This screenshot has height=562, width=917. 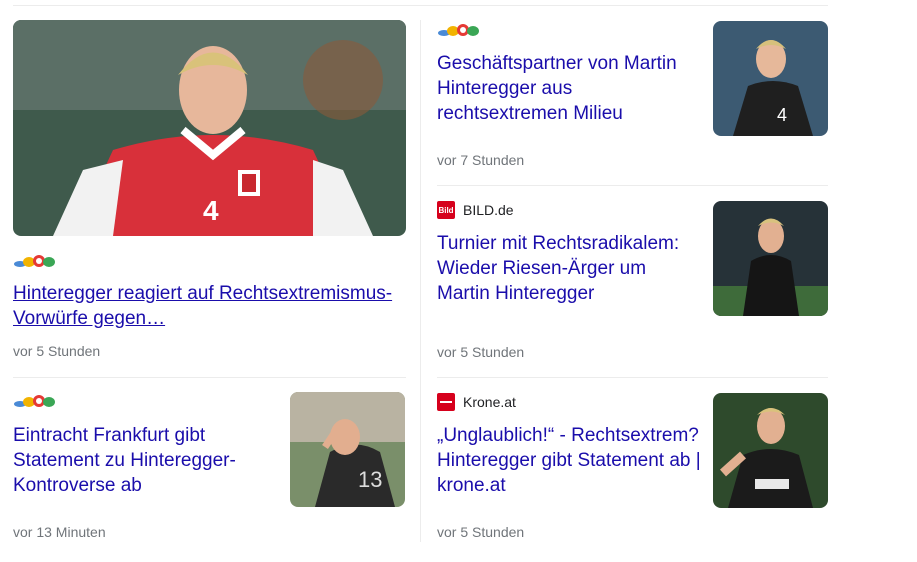 I want to click on bild-logo-icon: Bild, so click(x=446, y=210).